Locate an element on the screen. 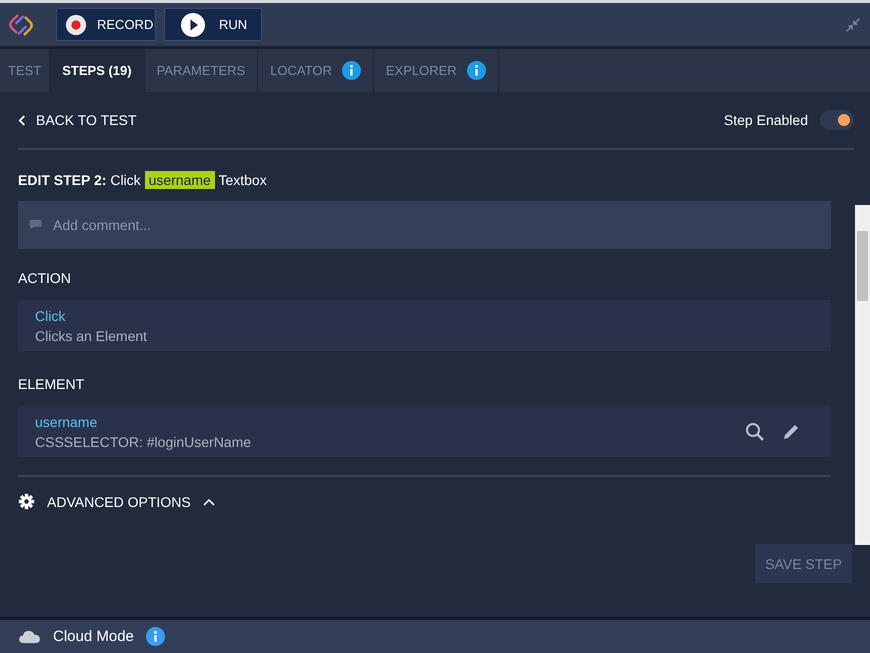  element-locator: CSSSELECTOR: #loginUserName is located at coordinates (143, 442).